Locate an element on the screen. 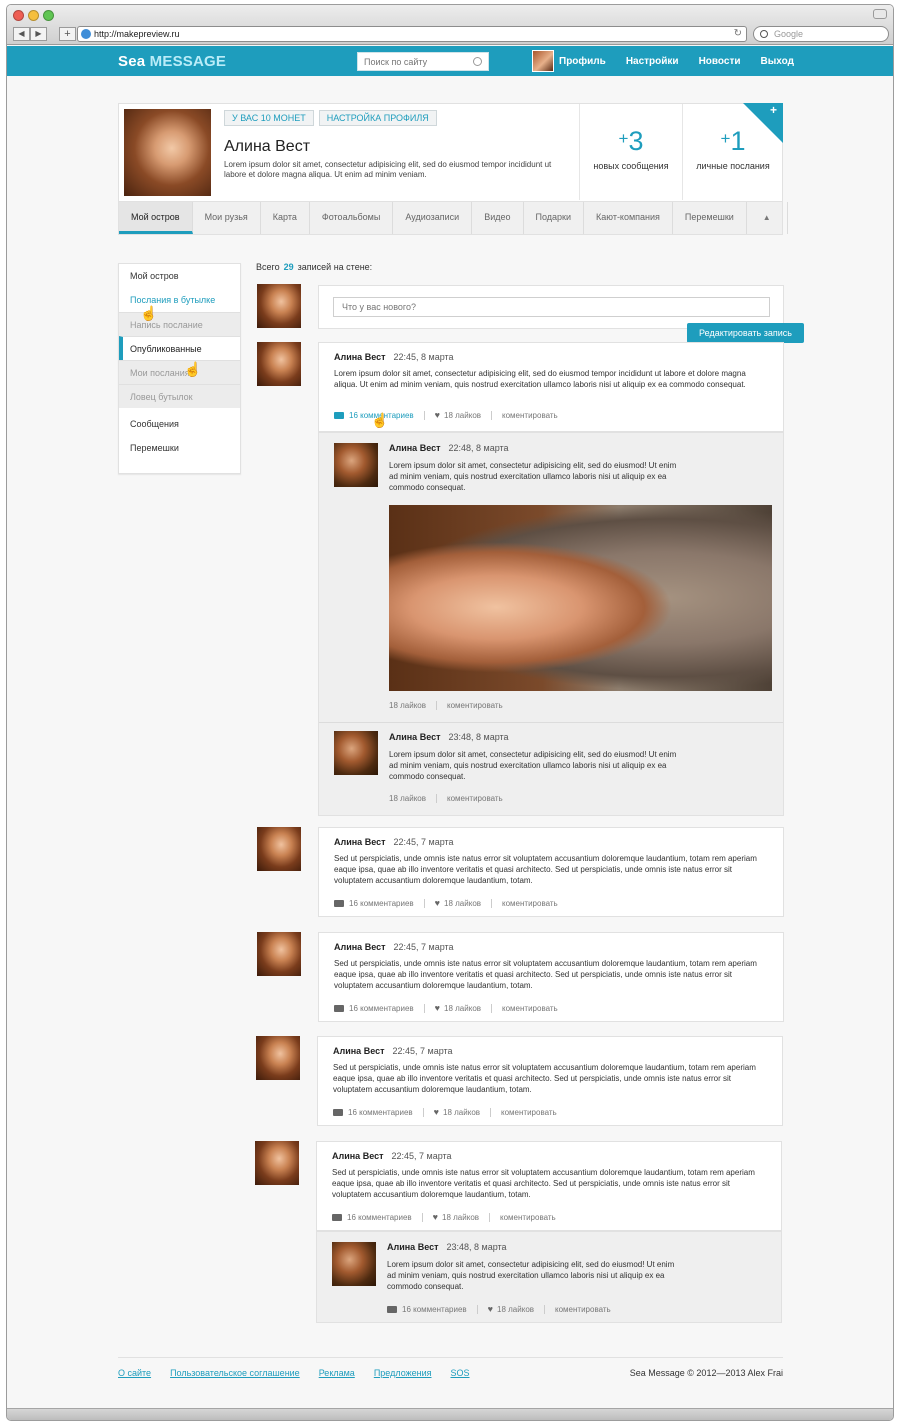 Image resolution: width=900 pixels, height=1425 pixels. forward-button: ▶ is located at coordinates (38, 34).